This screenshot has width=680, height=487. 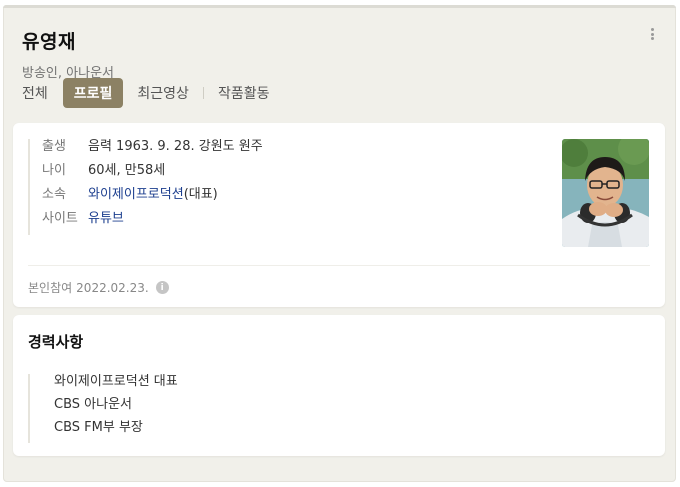 What do you see at coordinates (203, 93) in the screenshot?
I see `tab-divider` at bounding box center [203, 93].